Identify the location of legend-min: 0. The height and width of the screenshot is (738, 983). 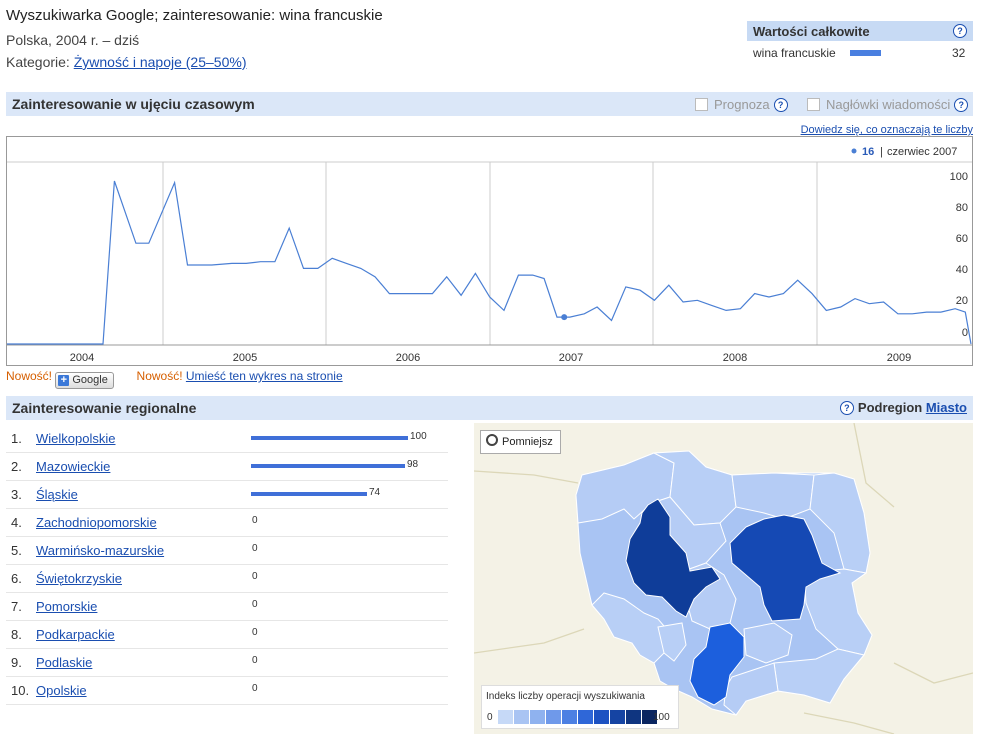
(490, 717).